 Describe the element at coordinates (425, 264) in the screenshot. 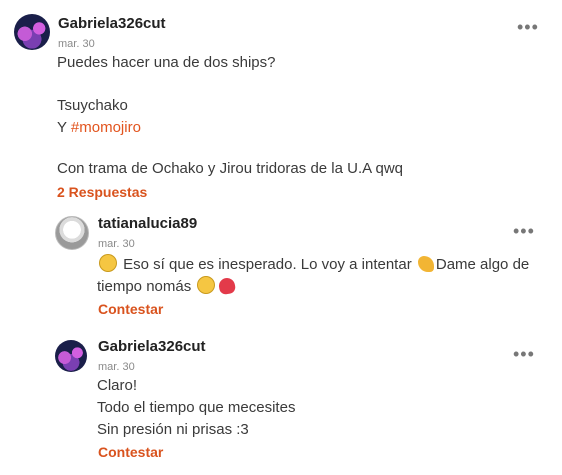

I see `flexed-biceps-icon` at that location.